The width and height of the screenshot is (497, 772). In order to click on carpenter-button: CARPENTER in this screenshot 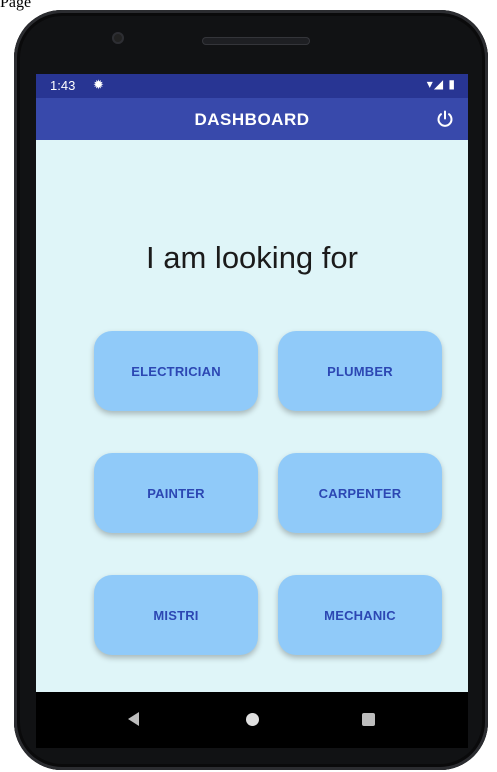, I will do `click(360, 493)`.